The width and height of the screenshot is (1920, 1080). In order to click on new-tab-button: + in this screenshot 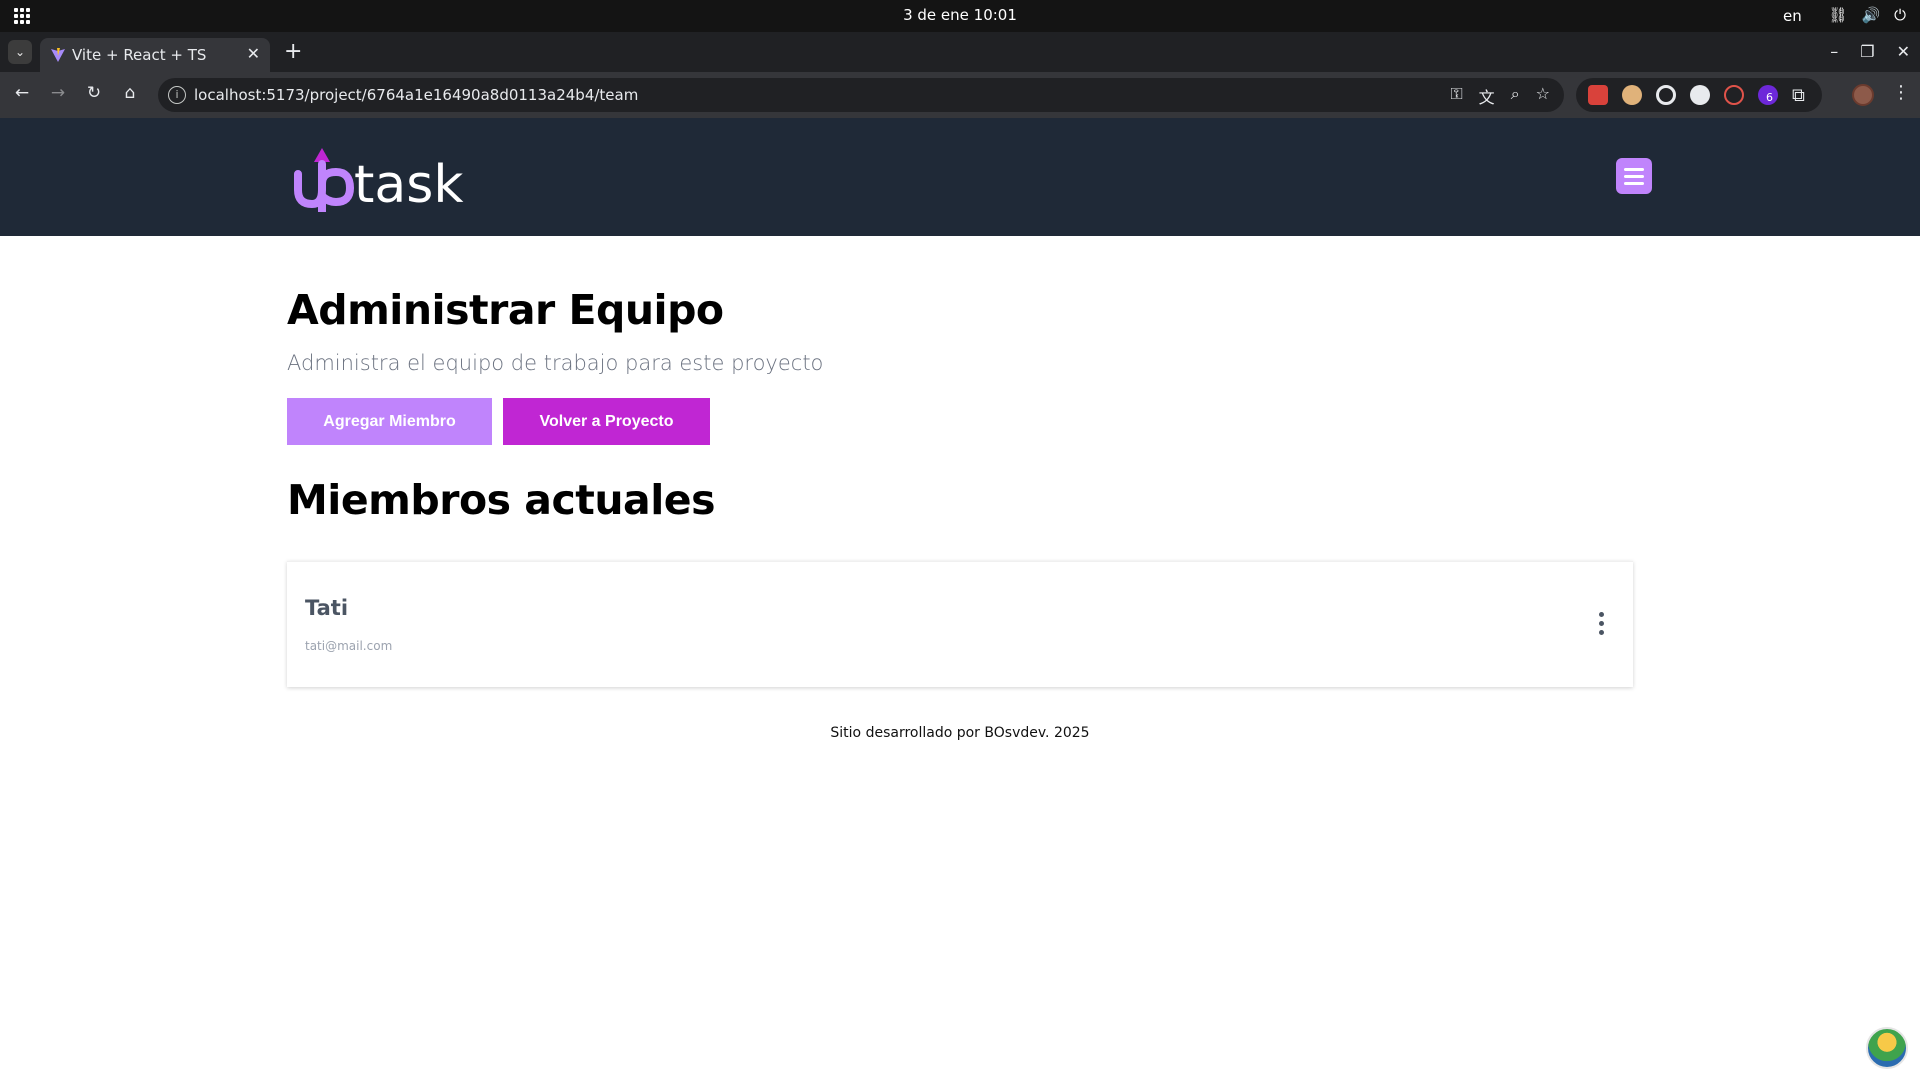, I will do `click(293, 52)`.